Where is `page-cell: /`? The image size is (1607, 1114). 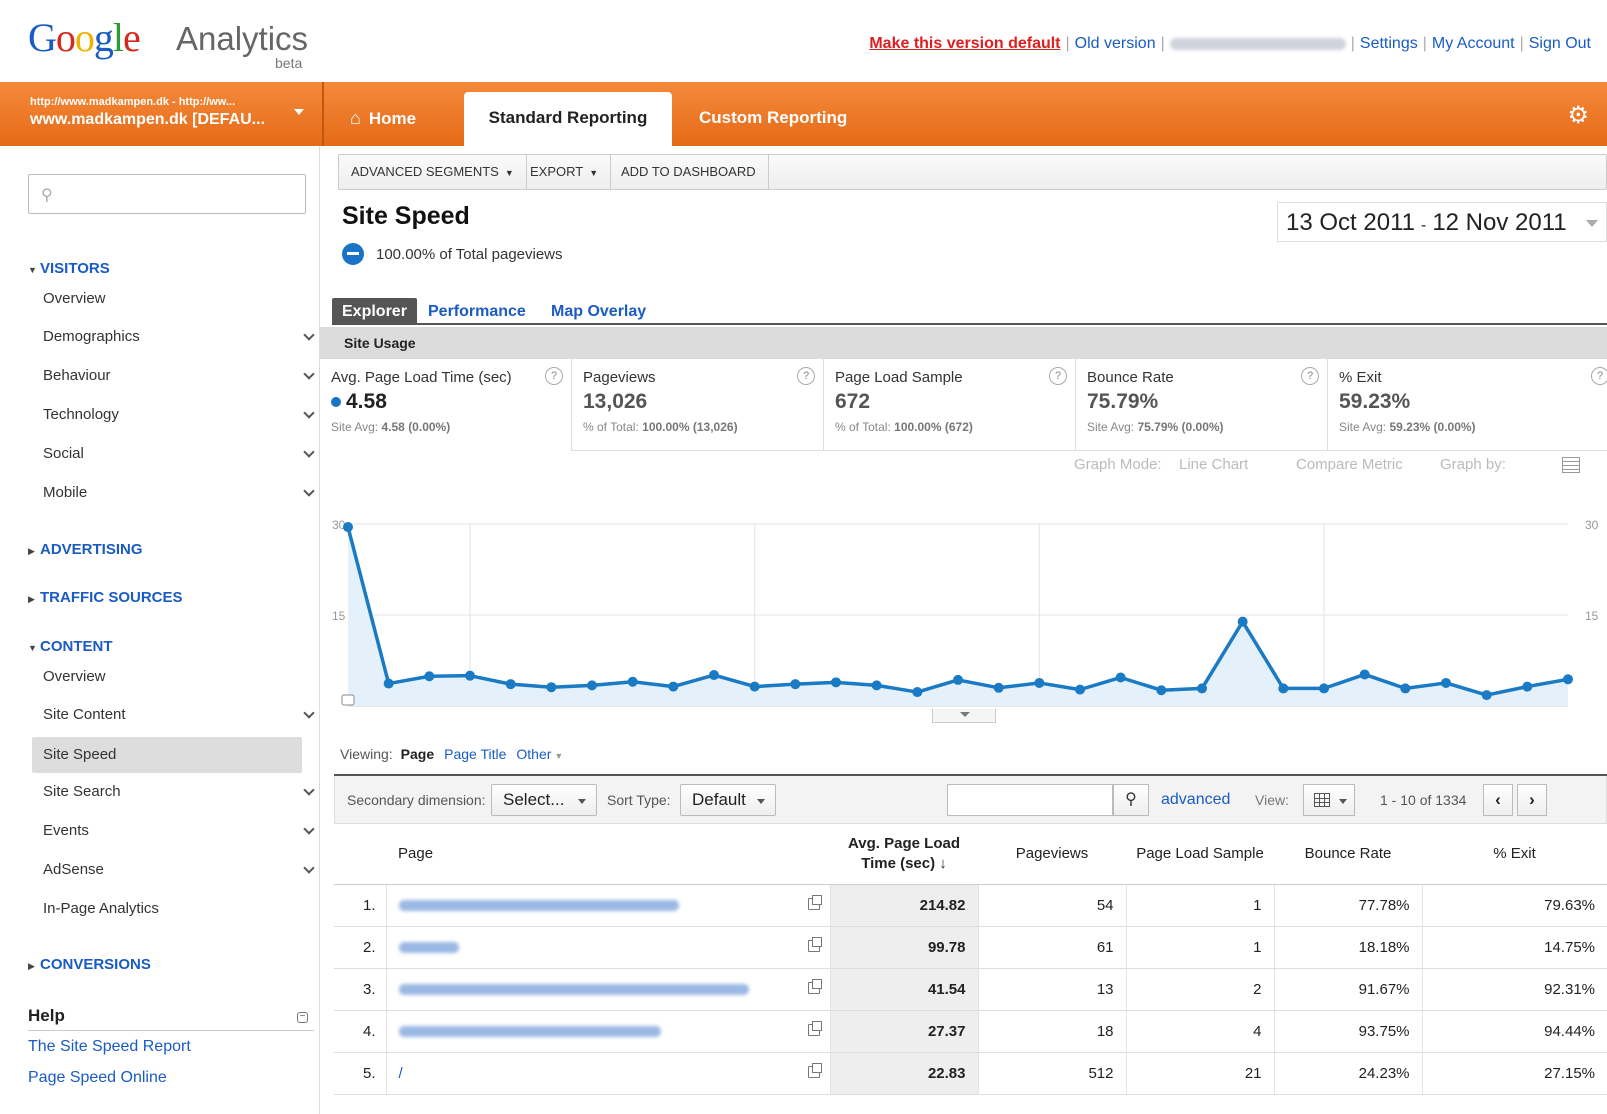 page-cell: / is located at coordinates (608, 1073).